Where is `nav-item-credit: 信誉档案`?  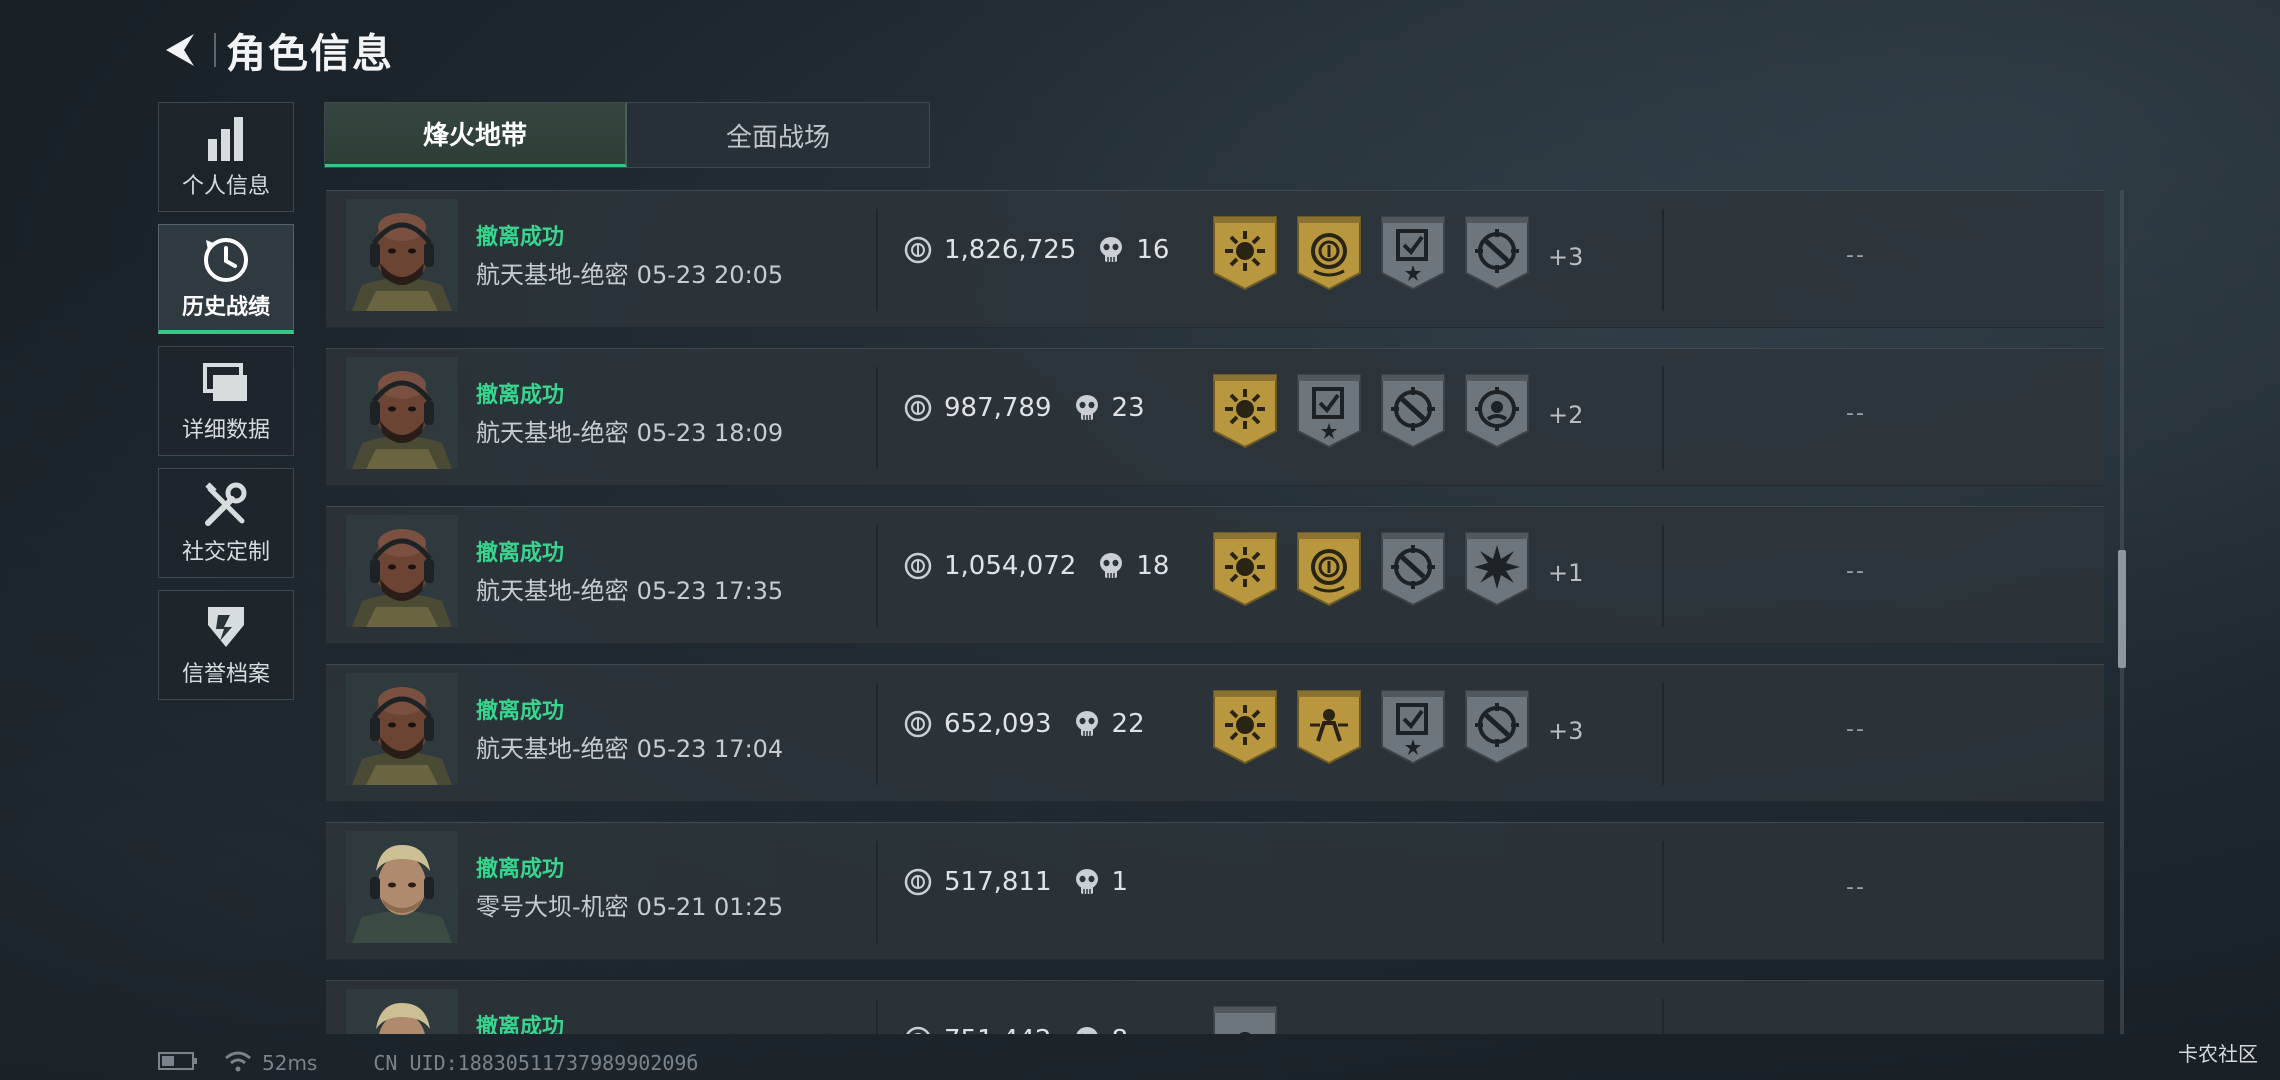
nav-item-credit: 信誉档案 is located at coordinates (226, 645).